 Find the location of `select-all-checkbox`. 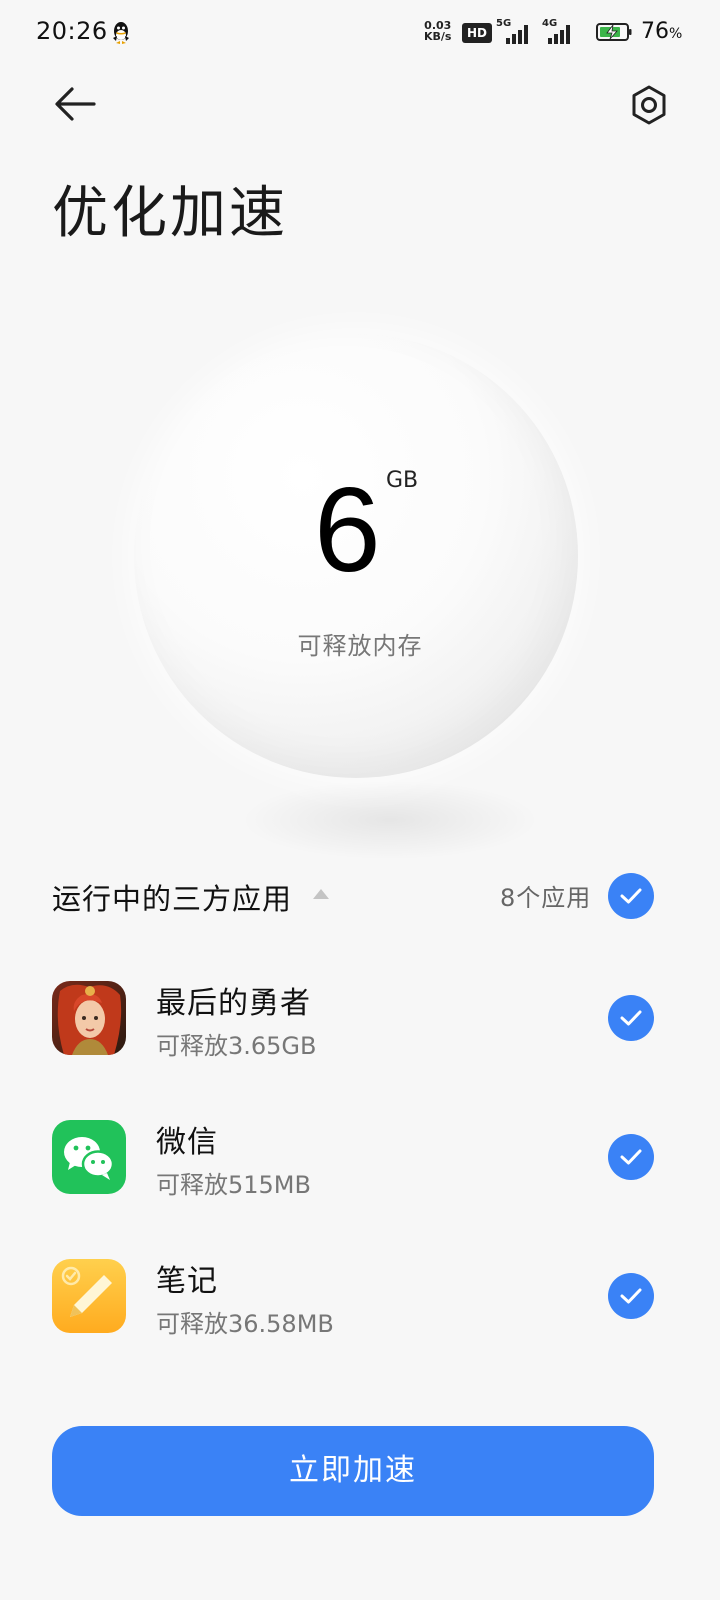

select-all-checkbox is located at coordinates (631, 896).